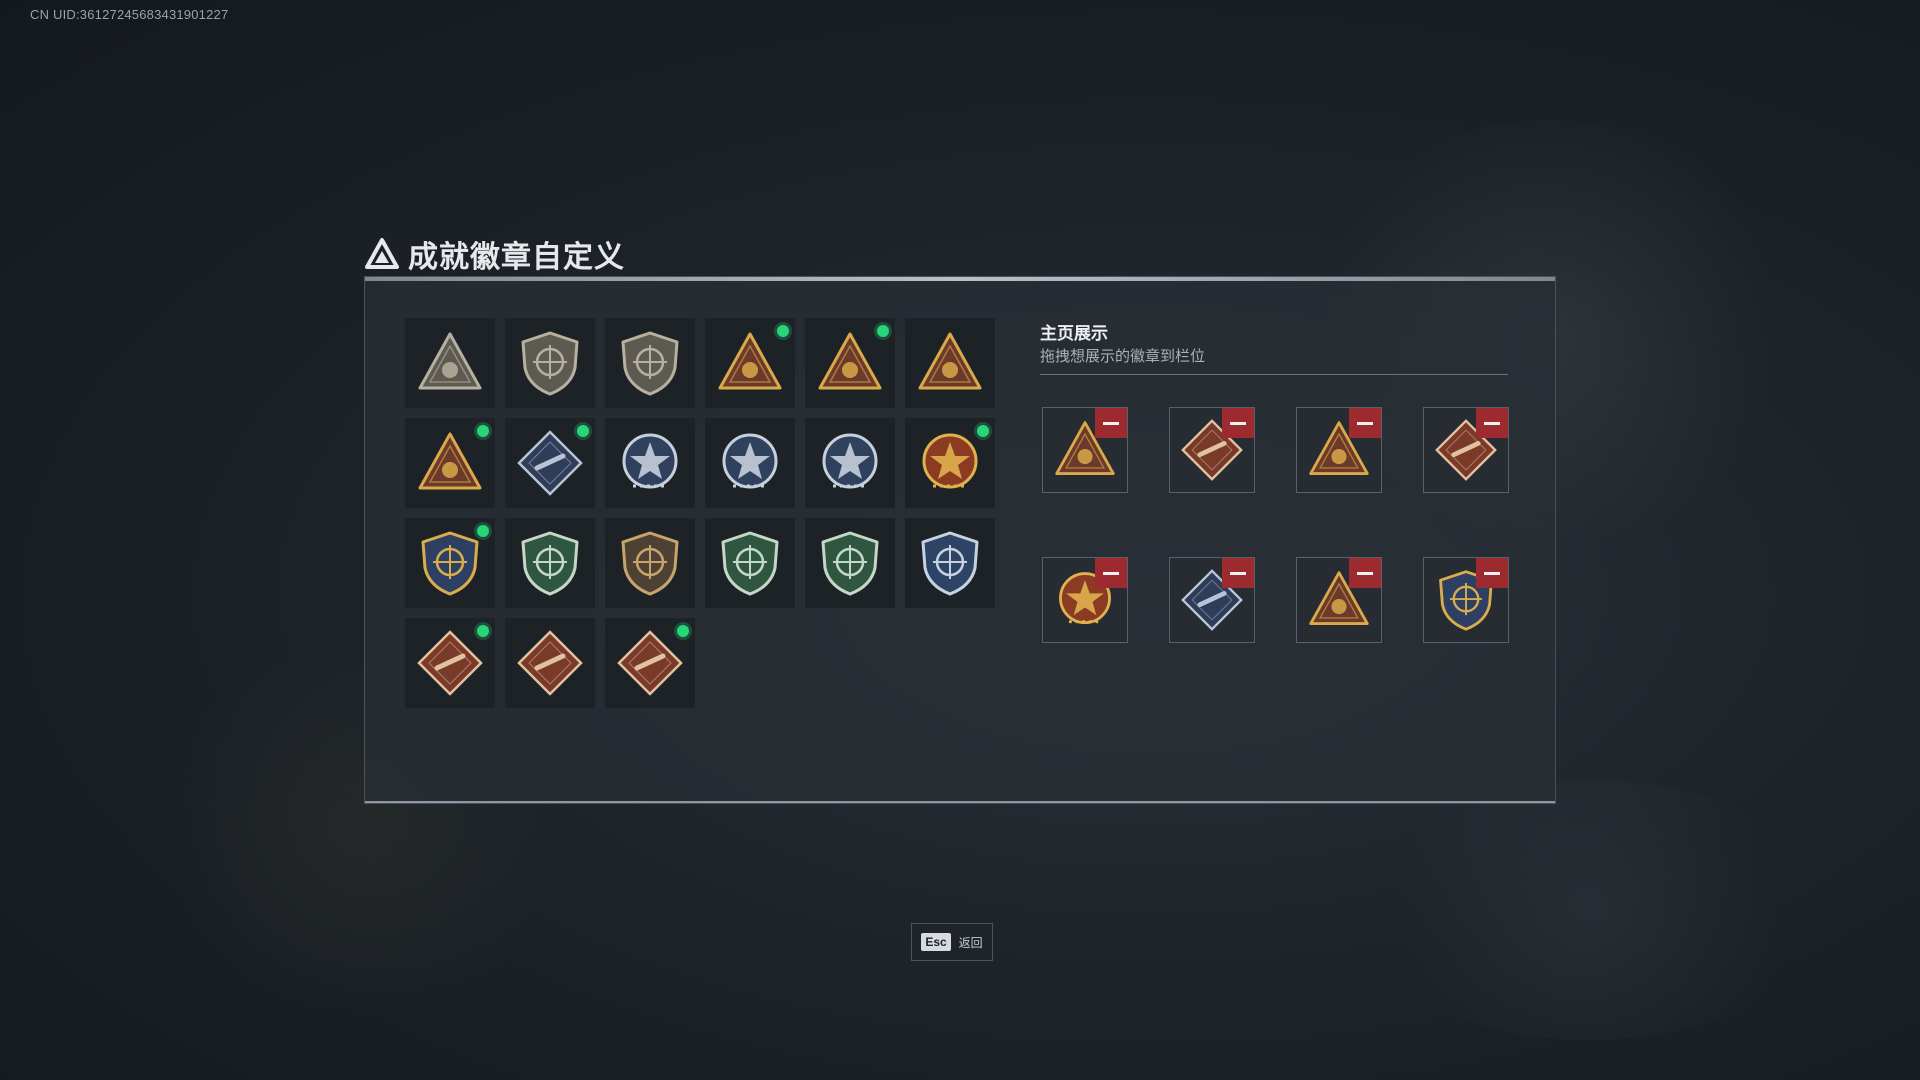 This screenshot has height=1080, width=1920. Describe the element at coordinates (936, 942) in the screenshot. I see `esc-key-hint: Esc` at that location.